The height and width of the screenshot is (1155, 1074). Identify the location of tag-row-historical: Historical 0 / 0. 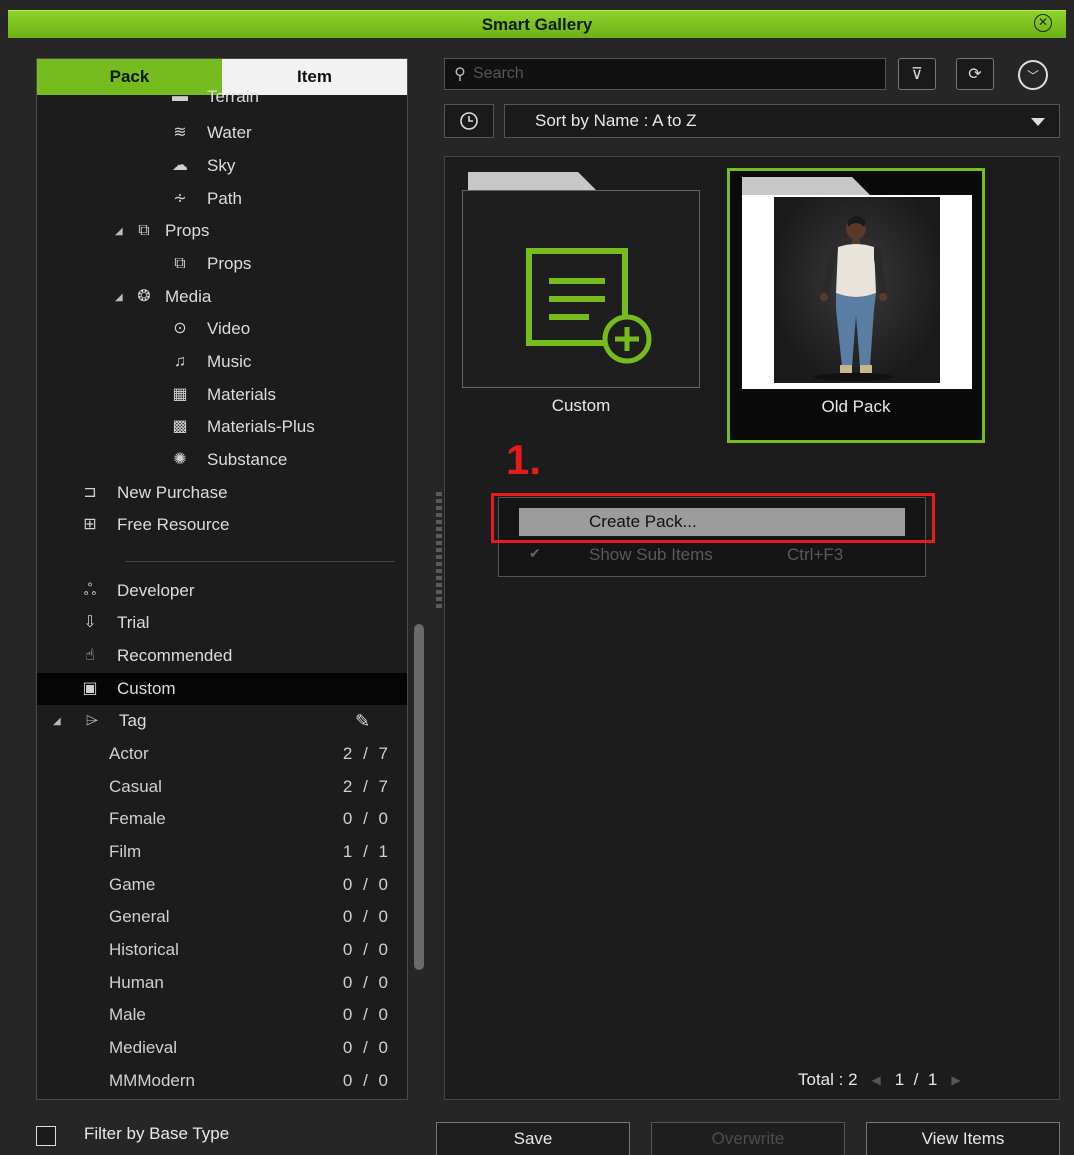
(250, 950).